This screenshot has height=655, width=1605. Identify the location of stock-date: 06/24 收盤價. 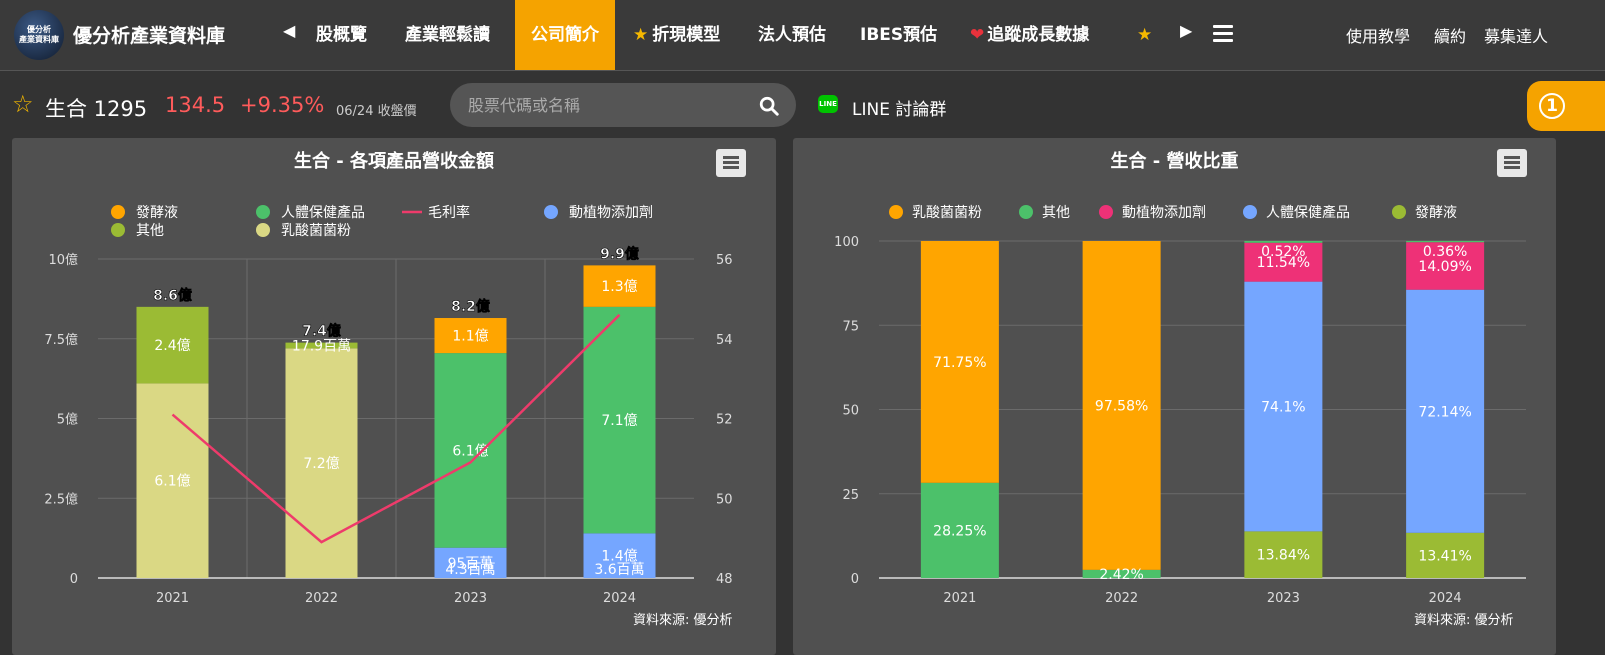
(376, 111).